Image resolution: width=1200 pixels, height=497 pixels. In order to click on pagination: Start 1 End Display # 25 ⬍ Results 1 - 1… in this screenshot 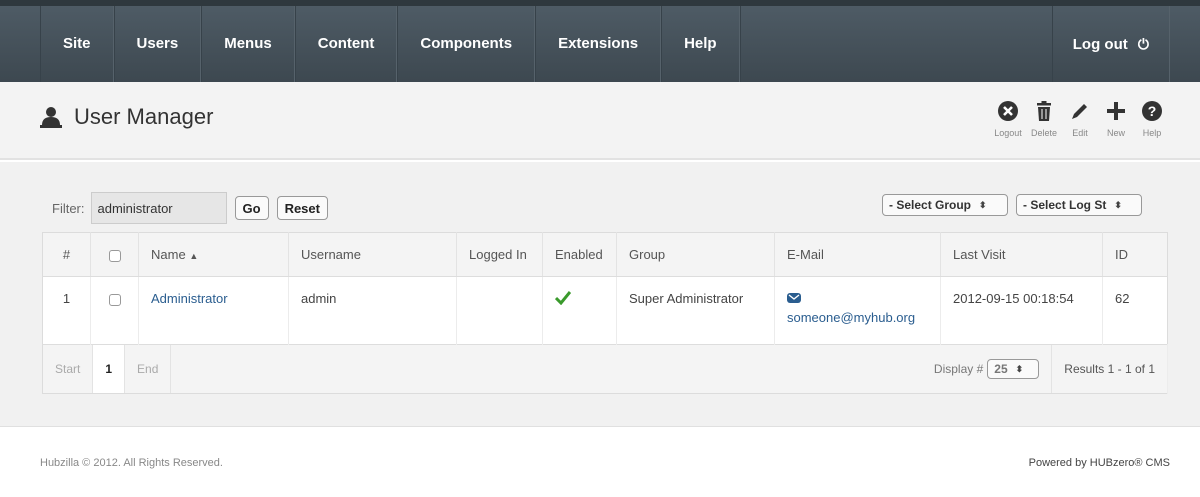, I will do `click(605, 369)`.